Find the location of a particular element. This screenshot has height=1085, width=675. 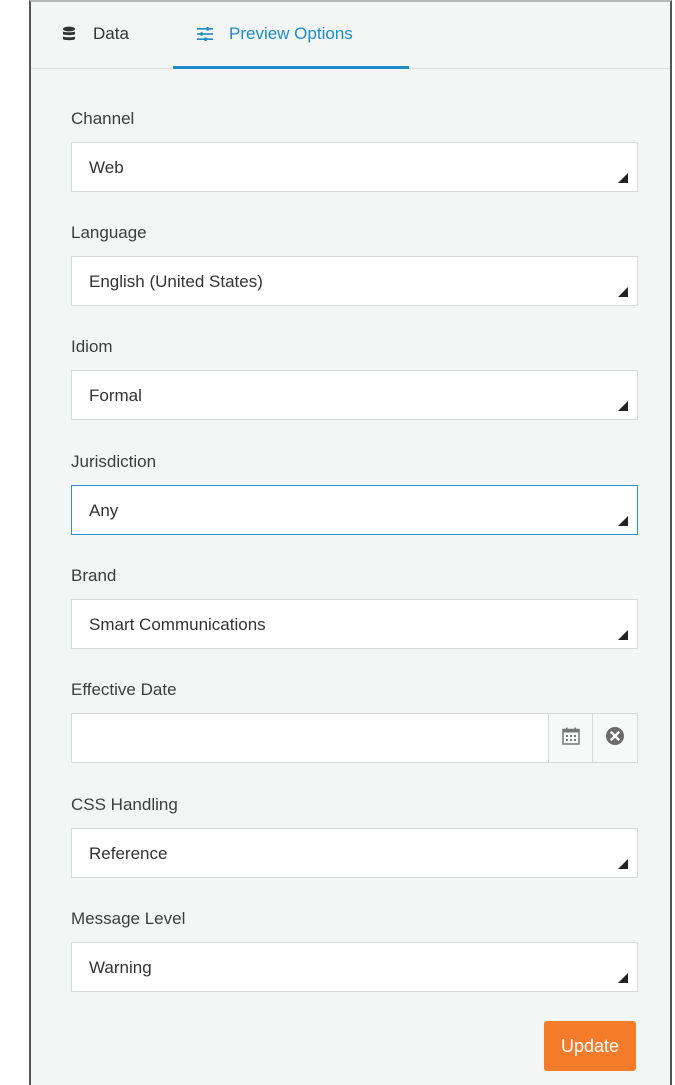

tab-data-label: Data is located at coordinates (111, 33).